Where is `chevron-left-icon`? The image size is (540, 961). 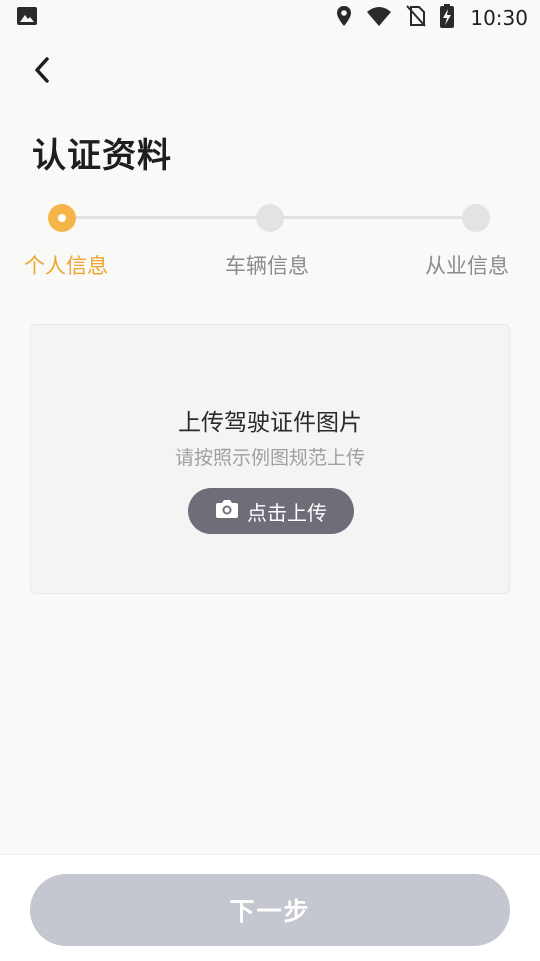 chevron-left-icon is located at coordinates (42, 72).